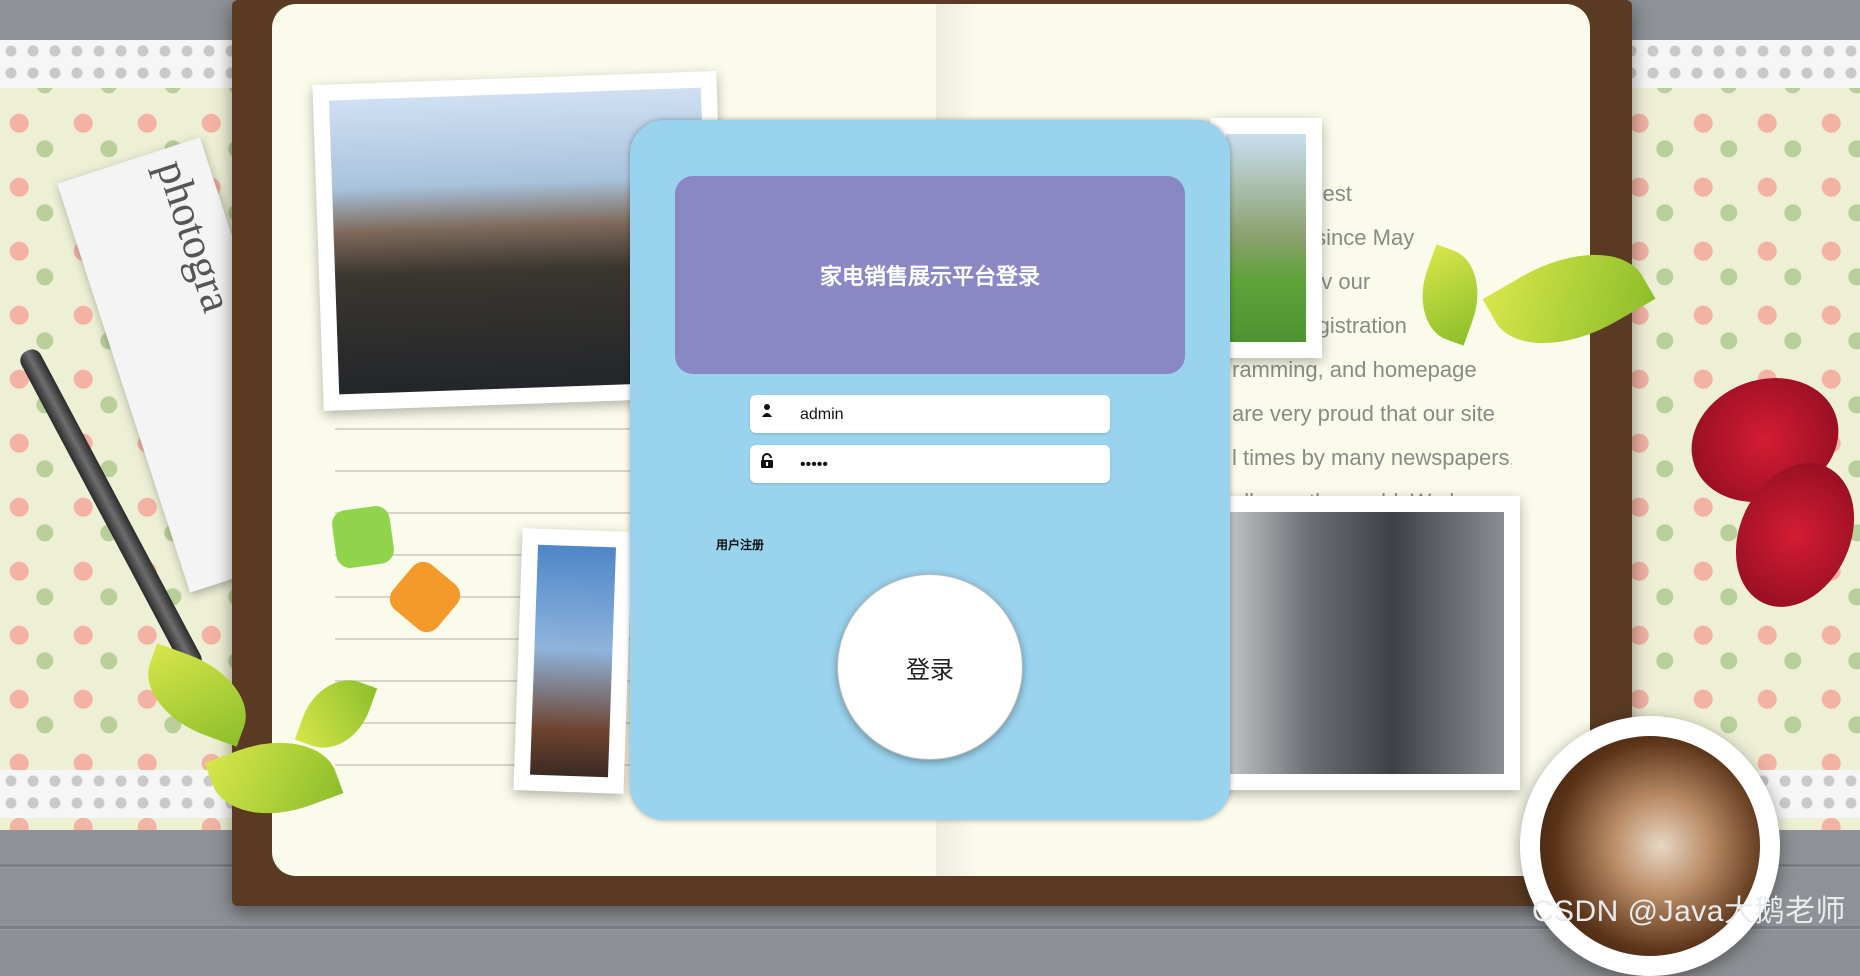  I want to click on username-input, so click(950, 415).